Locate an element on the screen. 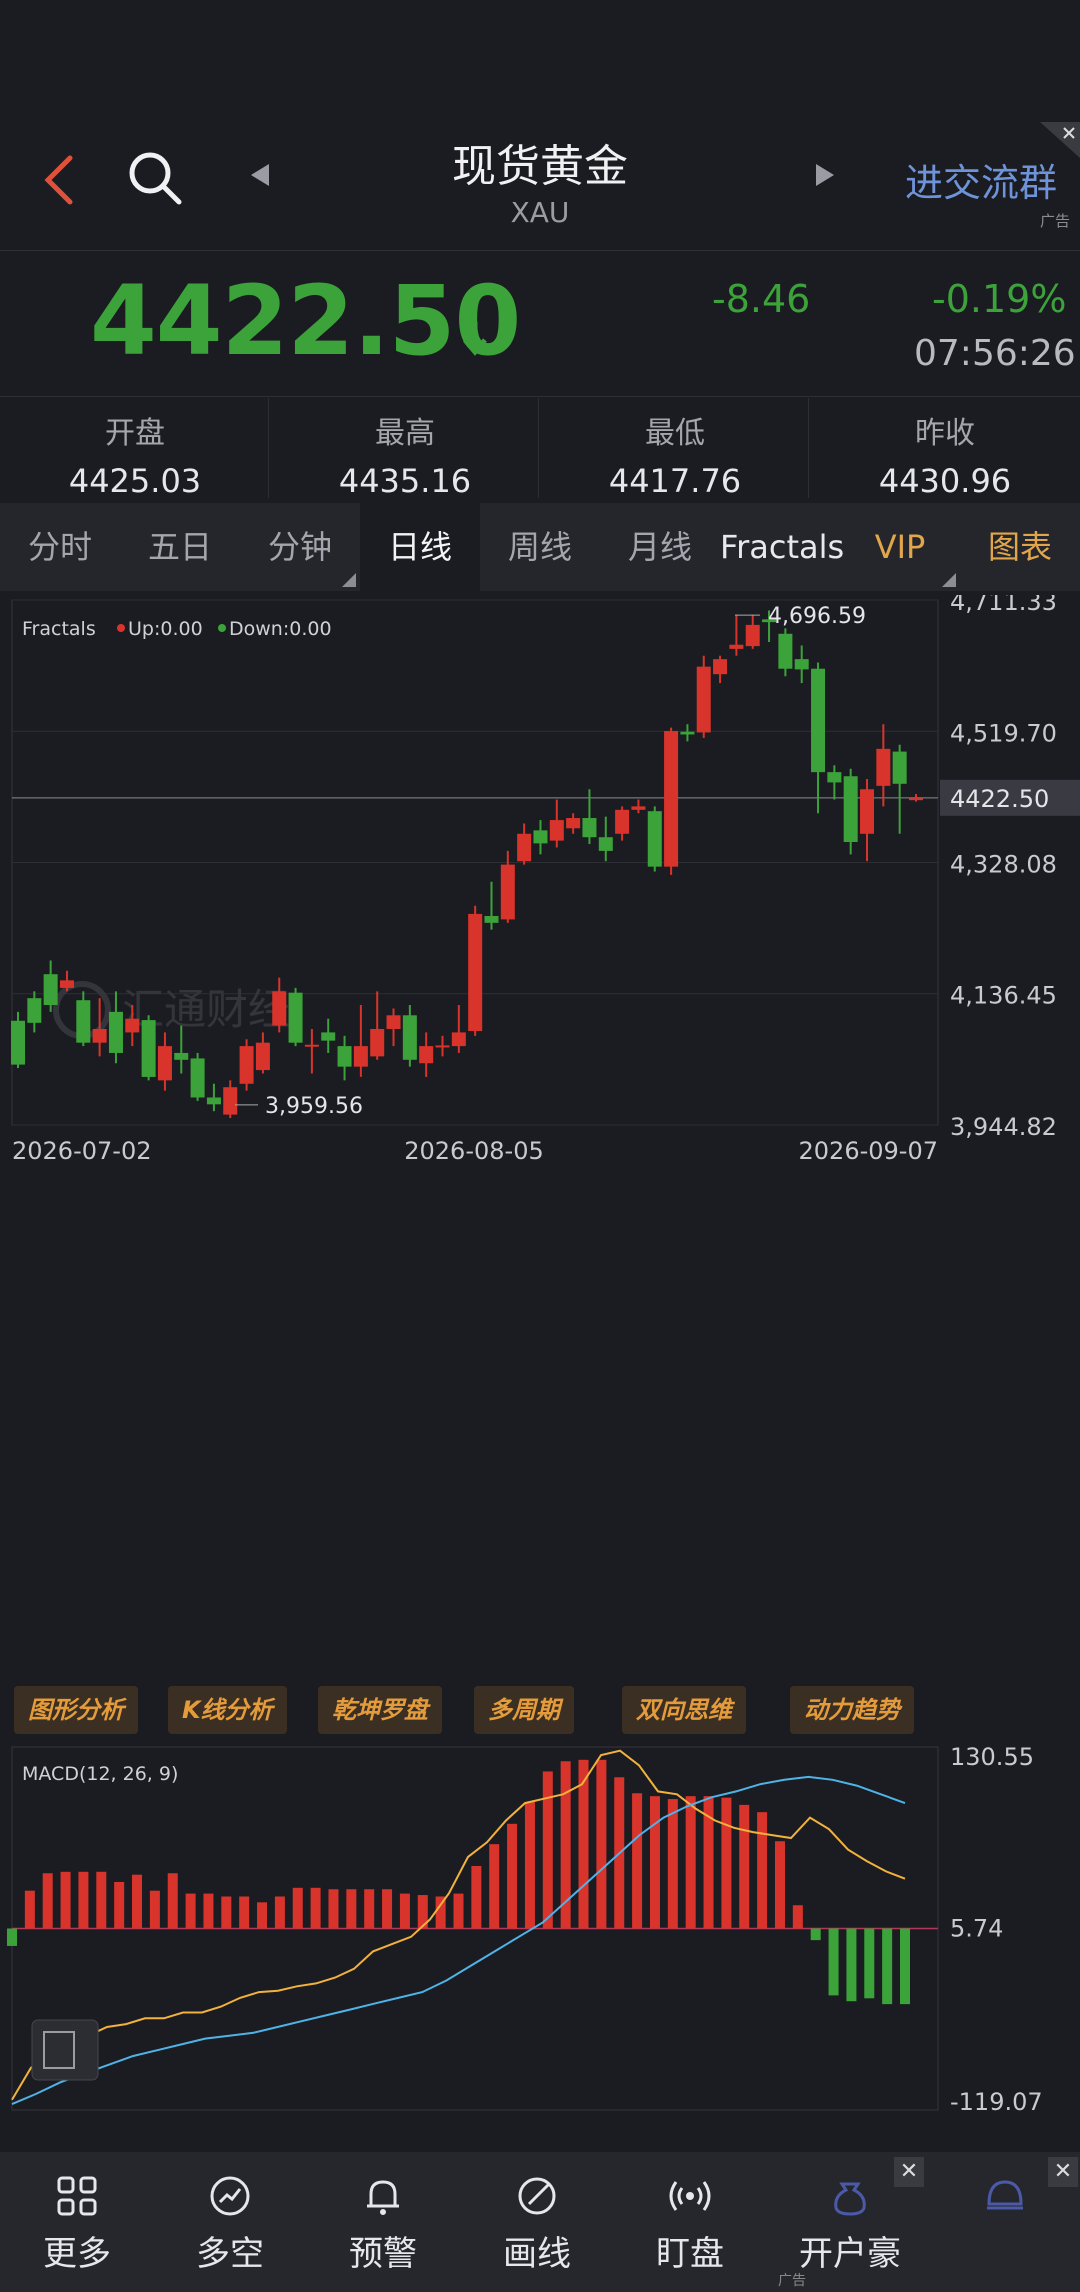 The width and height of the screenshot is (1080, 2292). helmet-icon is located at coordinates (1005, 2195).